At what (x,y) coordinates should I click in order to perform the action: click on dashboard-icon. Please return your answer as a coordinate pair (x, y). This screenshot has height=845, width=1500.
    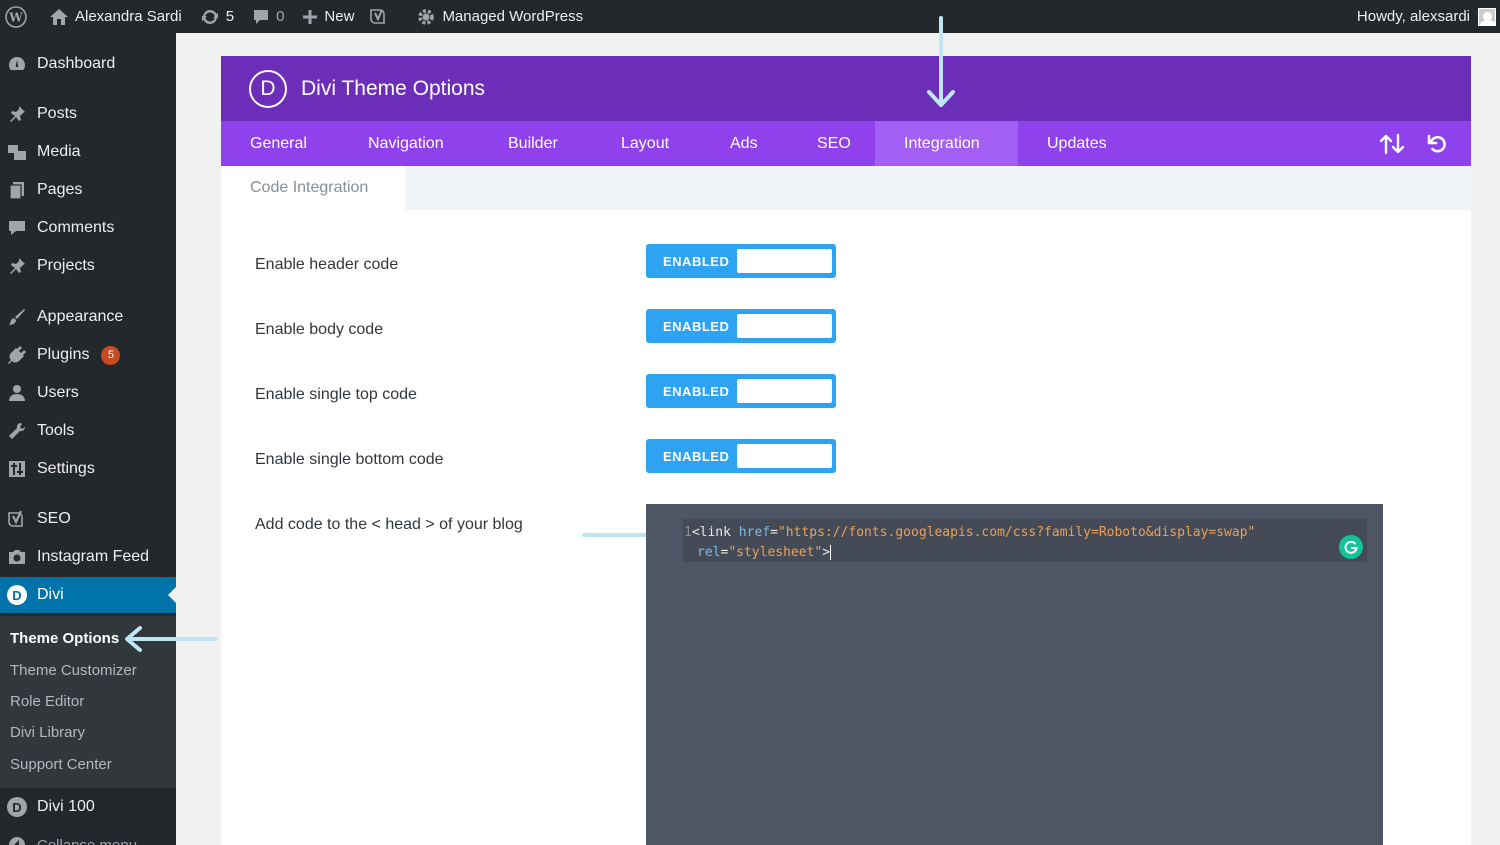
    Looking at the image, I should click on (17, 64).